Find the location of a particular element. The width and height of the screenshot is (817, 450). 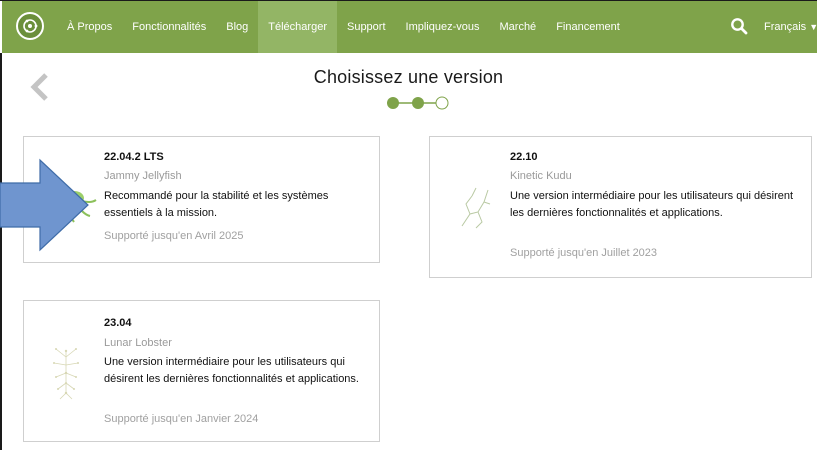

lobster-icon is located at coordinates (66, 374).